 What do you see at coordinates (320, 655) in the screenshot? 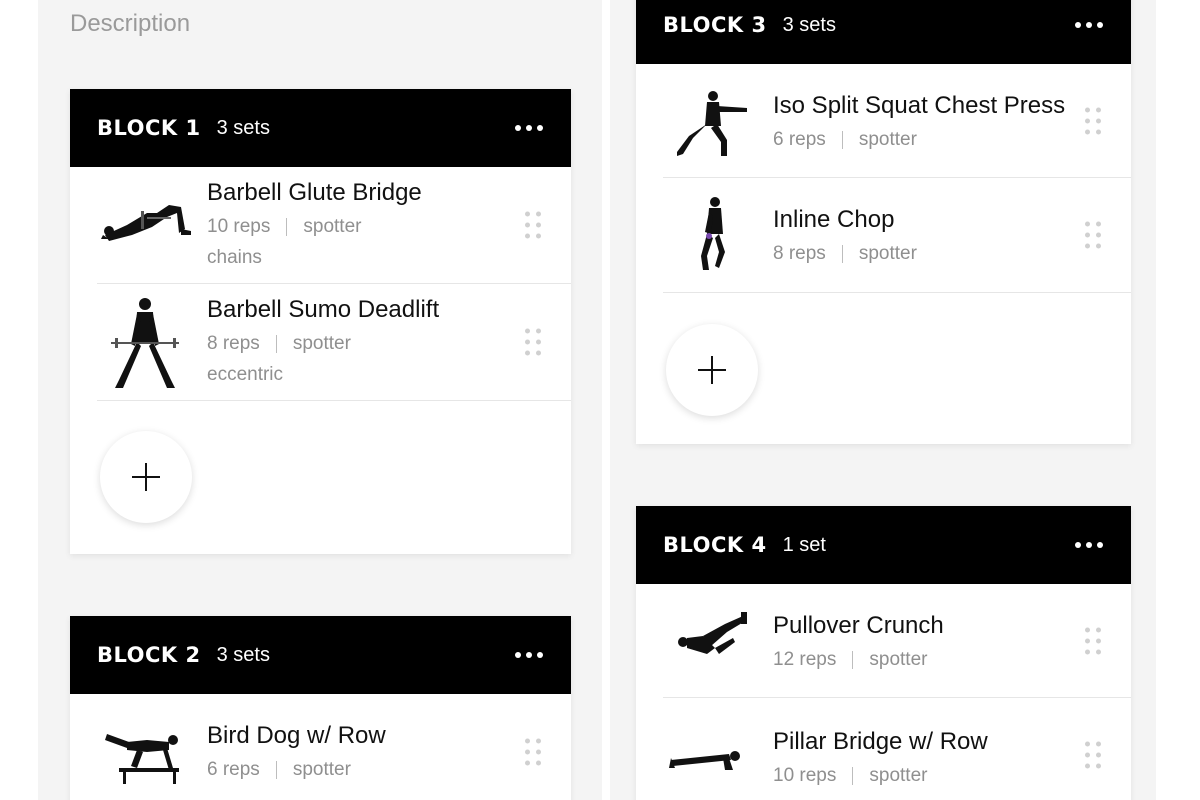
I see `block-header: BLOCK 2 3 sets` at bounding box center [320, 655].